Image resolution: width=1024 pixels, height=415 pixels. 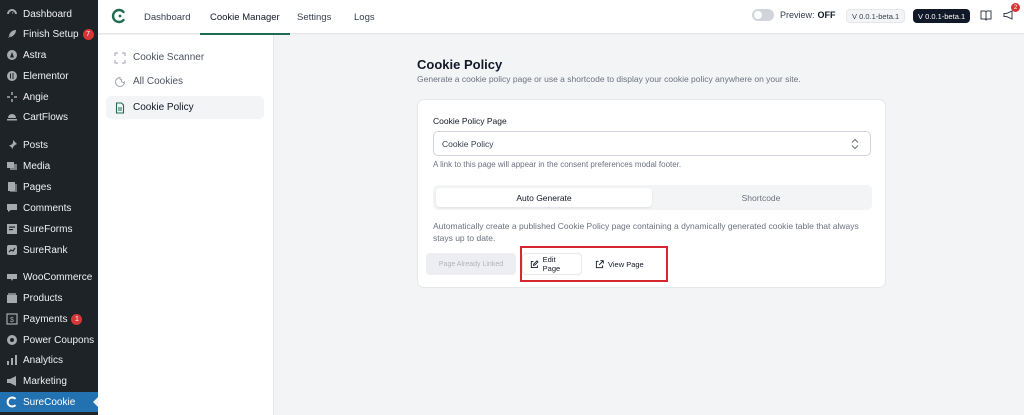 I want to click on preview-label: Preview:, so click(x=797, y=15).